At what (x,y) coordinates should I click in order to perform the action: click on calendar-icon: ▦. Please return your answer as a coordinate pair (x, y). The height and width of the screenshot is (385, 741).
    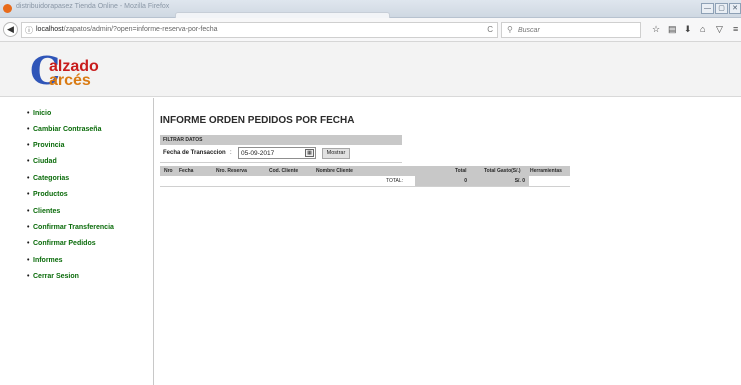
    Looking at the image, I should click on (309, 153).